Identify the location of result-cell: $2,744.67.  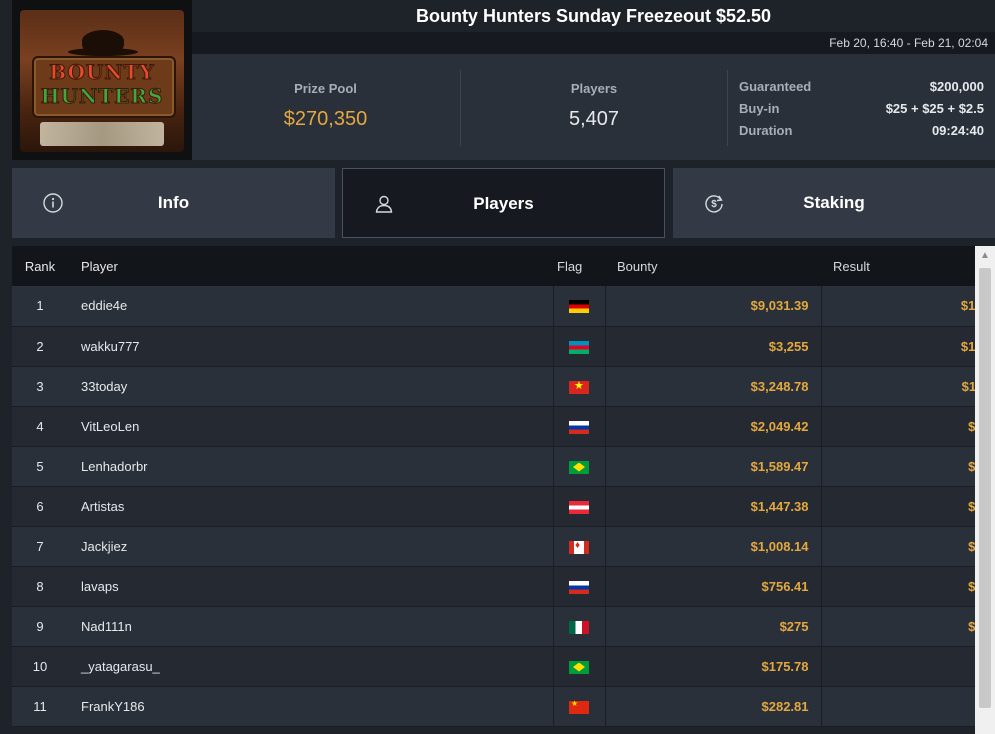
(898, 546).